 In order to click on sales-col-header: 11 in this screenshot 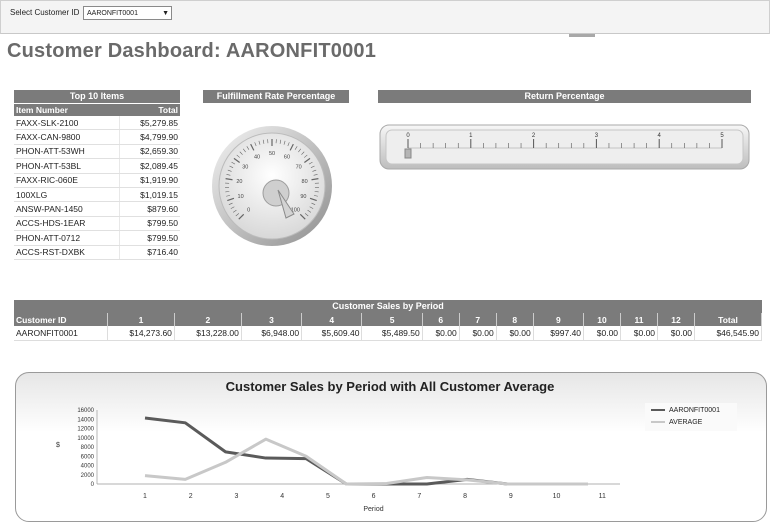, I will do `click(639, 319)`.